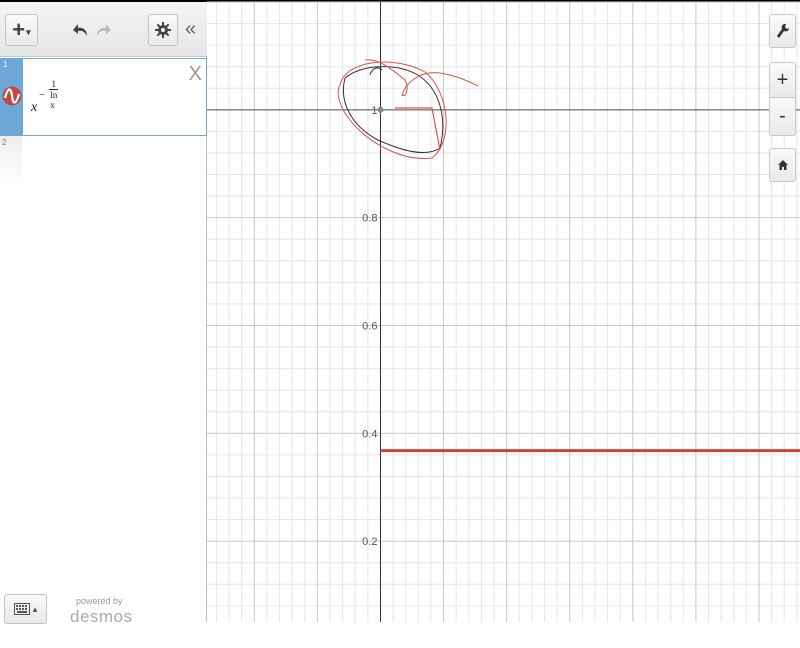 The width and height of the screenshot is (800, 648). I want to click on y-tick-labels: 1 0.8 0.6 0.4 0.2, so click(369, 326).